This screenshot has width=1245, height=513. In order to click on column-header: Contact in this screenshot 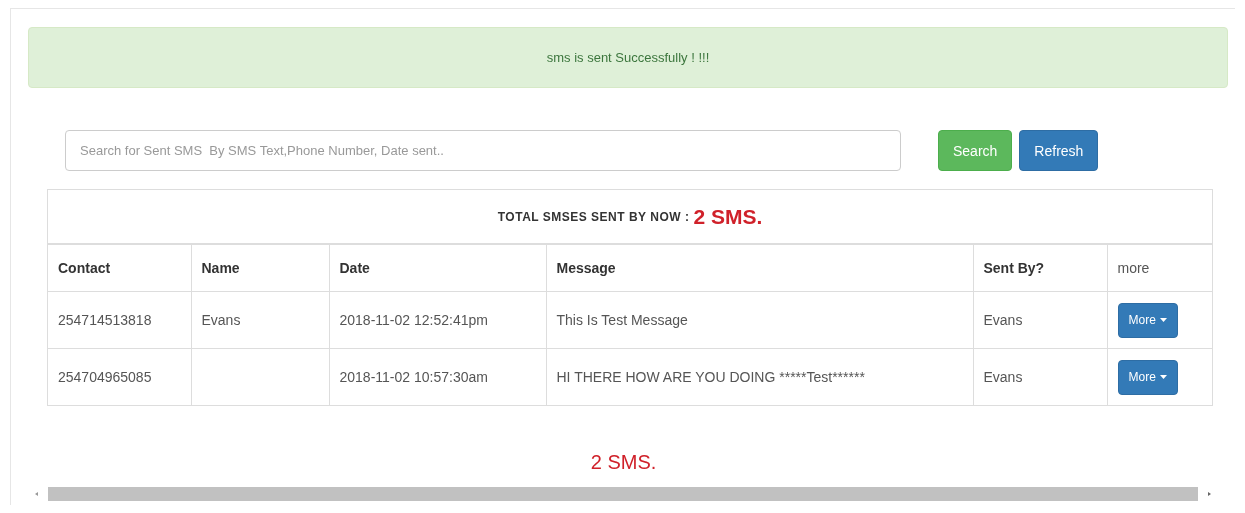, I will do `click(84, 268)`.